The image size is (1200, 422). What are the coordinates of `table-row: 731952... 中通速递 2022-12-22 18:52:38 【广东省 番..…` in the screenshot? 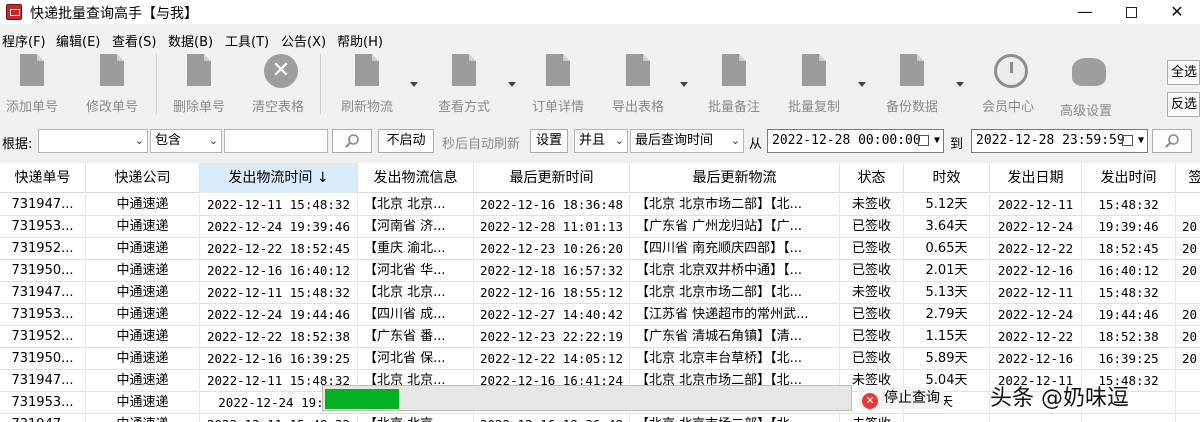 It's located at (600, 337).